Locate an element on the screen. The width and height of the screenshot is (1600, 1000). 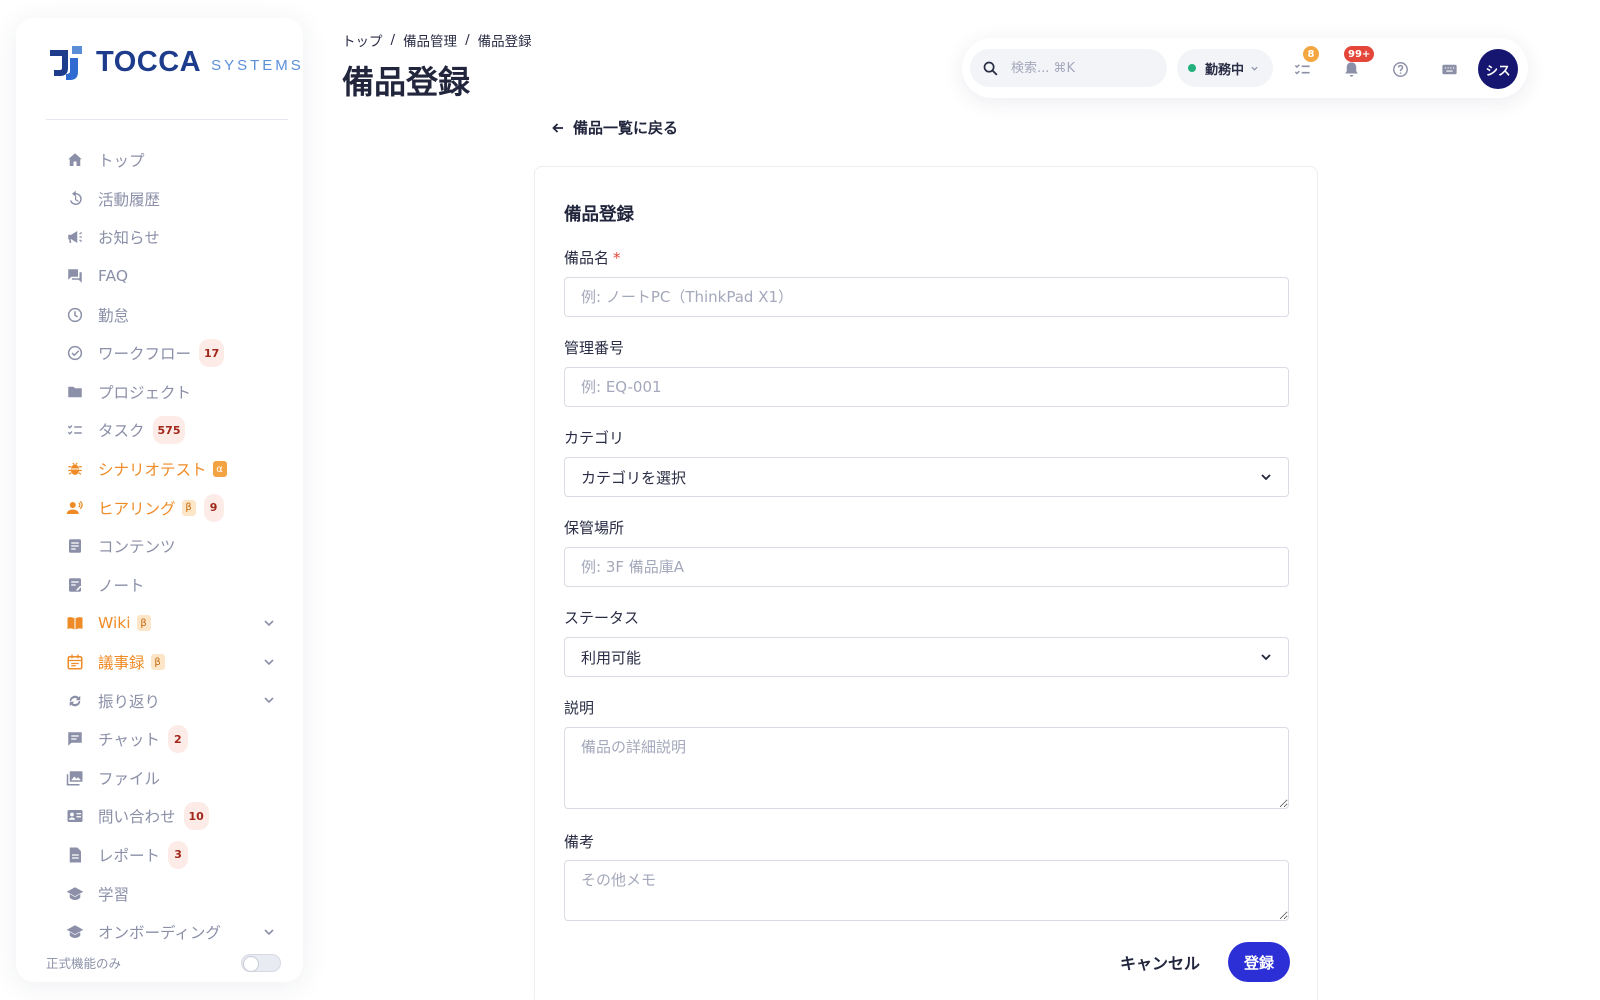
code-input is located at coordinates (926, 387).